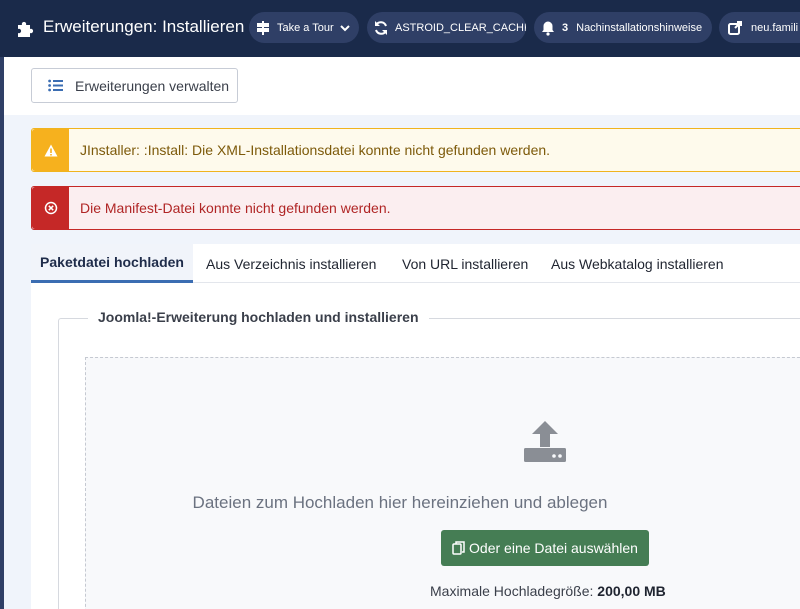 The height and width of the screenshot is (609, 800). Describe the element at coordinates (553, 548) in the screenshot. I see `choose-file-label: Oder eine Datei auswählen` at that location.